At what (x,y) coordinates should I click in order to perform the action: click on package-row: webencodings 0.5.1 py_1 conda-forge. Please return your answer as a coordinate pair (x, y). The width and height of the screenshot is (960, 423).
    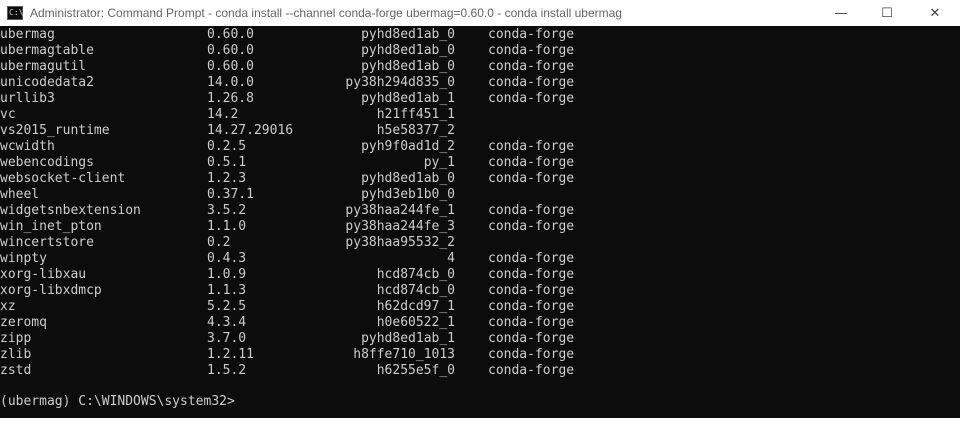
    Looking at the image, I should click on (480, 163).